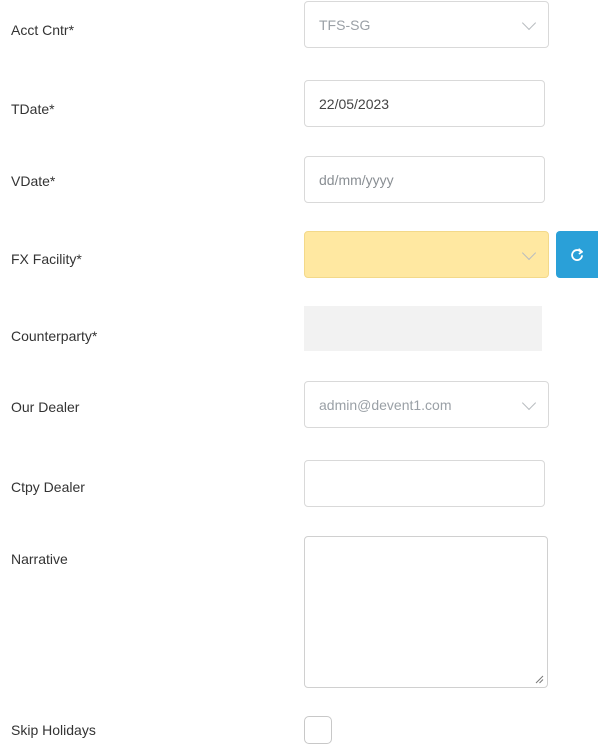 This screenshot has width=598, height=744. What do you see at coordinates (426, 254) in the screenshot?
I see `fx-facility-select` at bounding box center [426, 254].